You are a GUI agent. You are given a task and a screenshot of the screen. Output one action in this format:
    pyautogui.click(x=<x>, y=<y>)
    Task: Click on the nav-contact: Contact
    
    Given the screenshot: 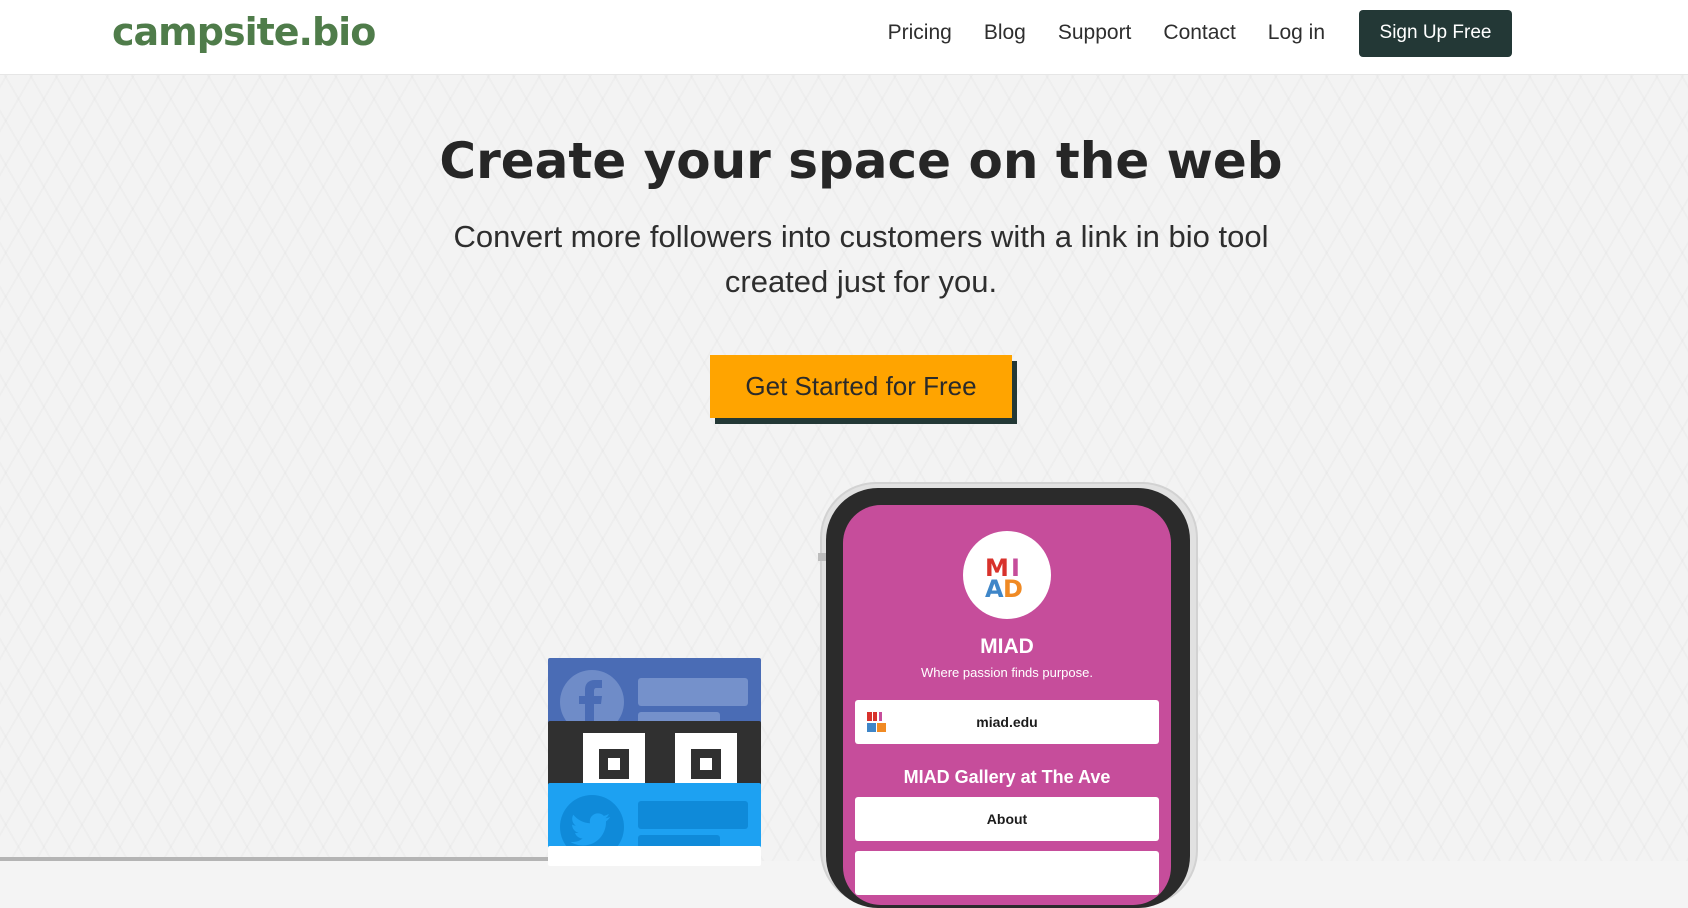 What is the action you would take?
    pyautogui.click(x=1199, y=33)
    